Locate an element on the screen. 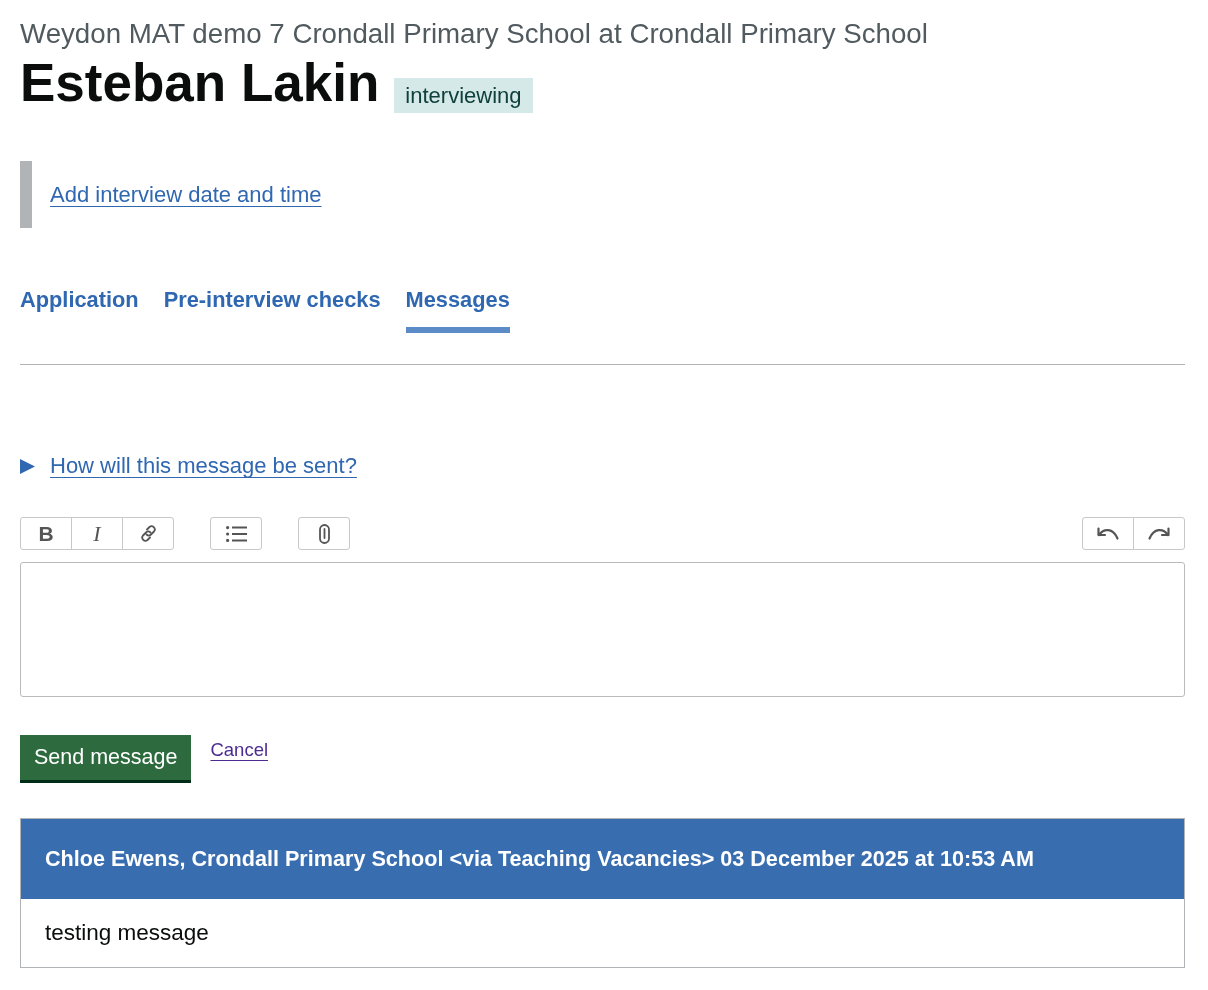 The image size is (1208, 990). candidate-name-heading: Esteban Lakin is located at coordinates (200, 83).